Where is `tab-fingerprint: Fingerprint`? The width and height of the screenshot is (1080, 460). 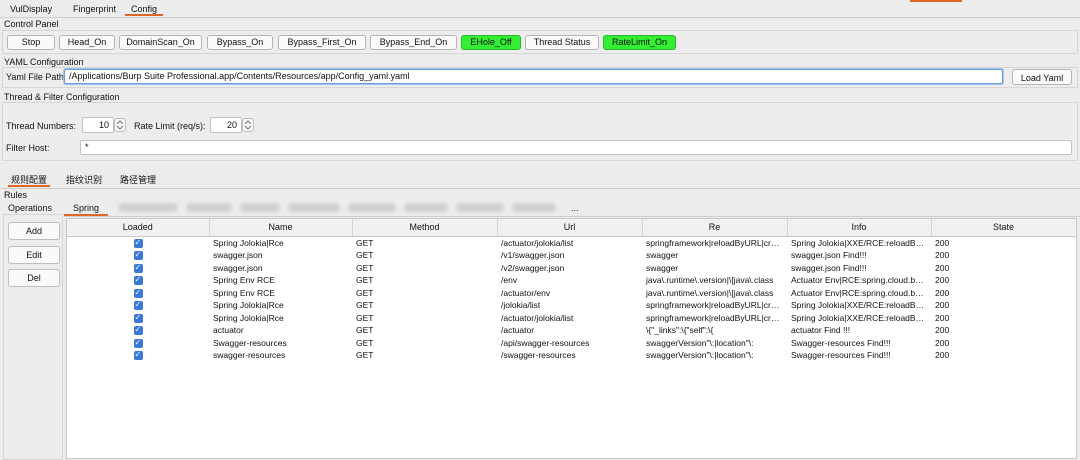
tab-fingerprint: Fingerprint is located at coordinates (94, 9).